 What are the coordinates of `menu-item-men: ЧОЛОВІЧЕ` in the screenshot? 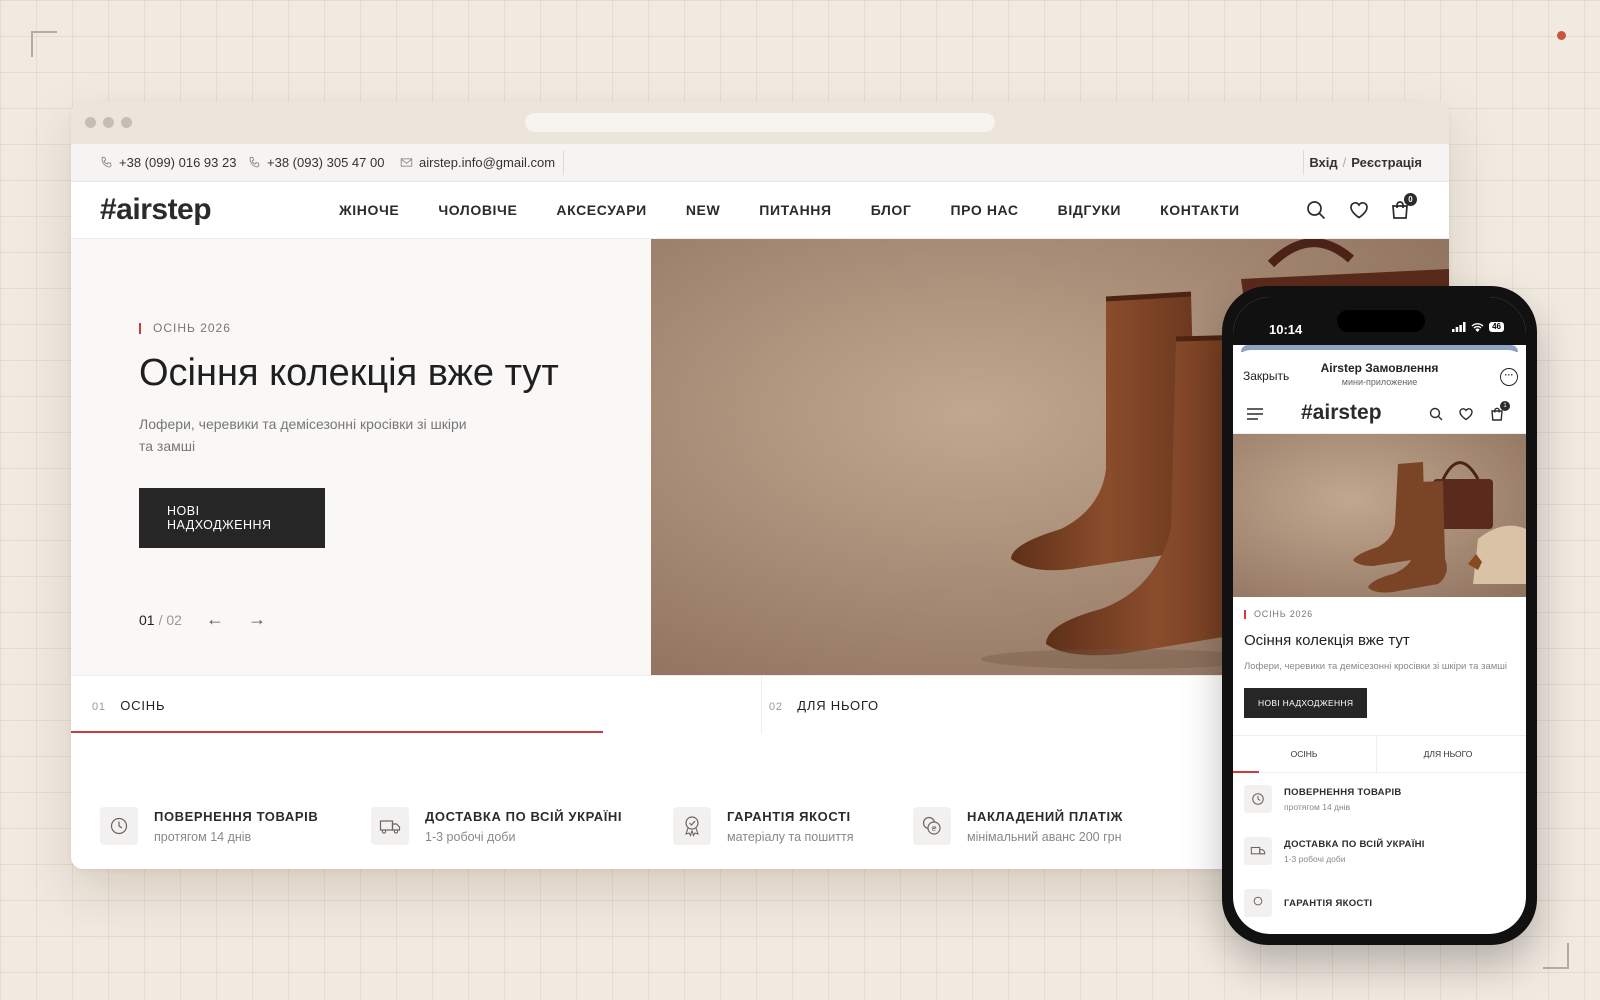 It's located at (477, 210).